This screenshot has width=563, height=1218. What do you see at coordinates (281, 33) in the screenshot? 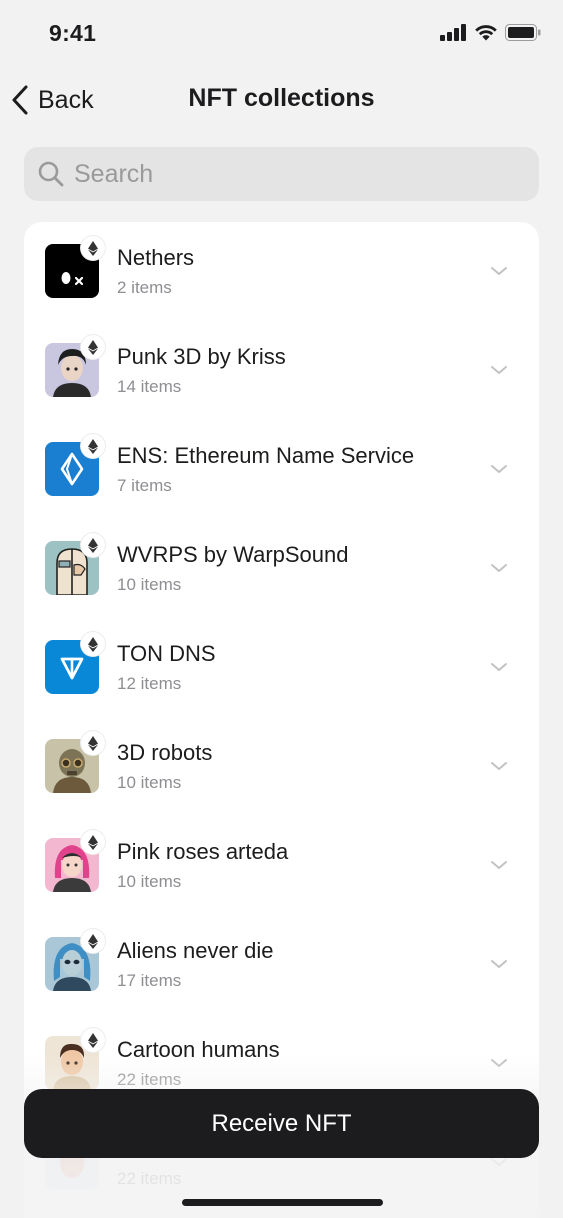
I see `status-bar: 9:41` at bounding box center [281, 33].